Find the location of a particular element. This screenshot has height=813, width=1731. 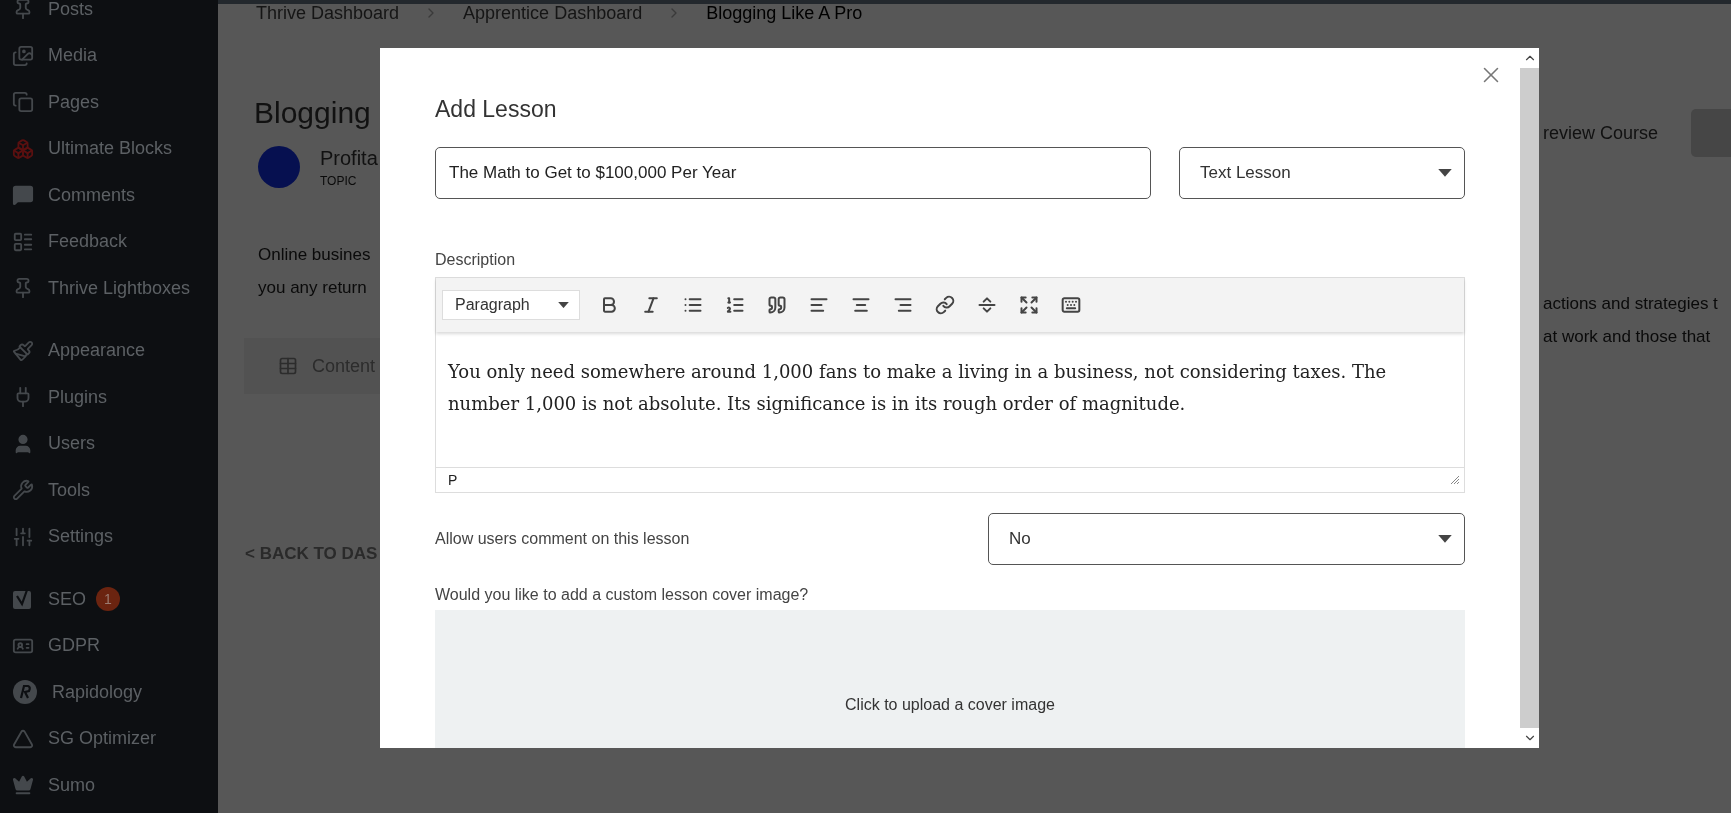

cubes-icon is located at coordinates (23, 148).